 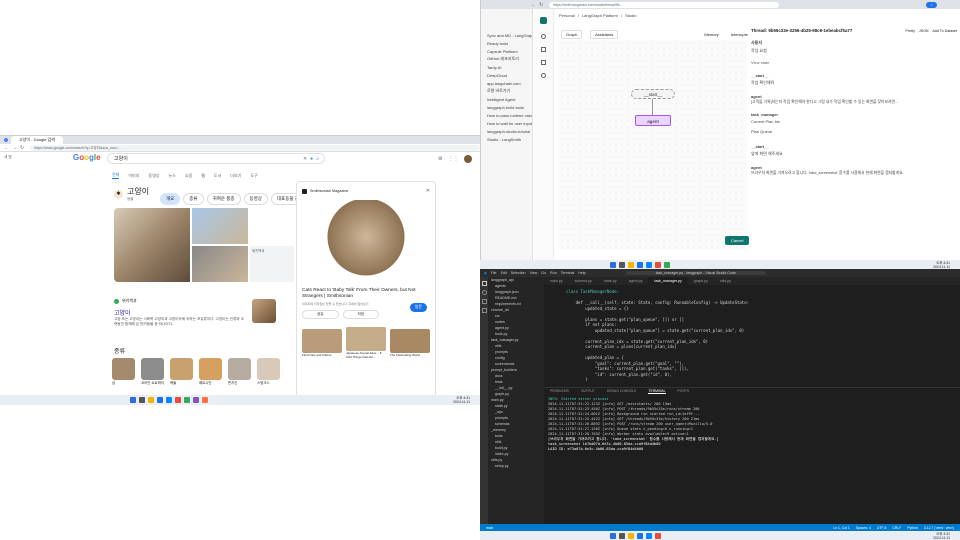 What do you see at coordinates (725, 281) in the screenshot?
I see `editor-tab: utils.py` at bounding box center [725, 281].